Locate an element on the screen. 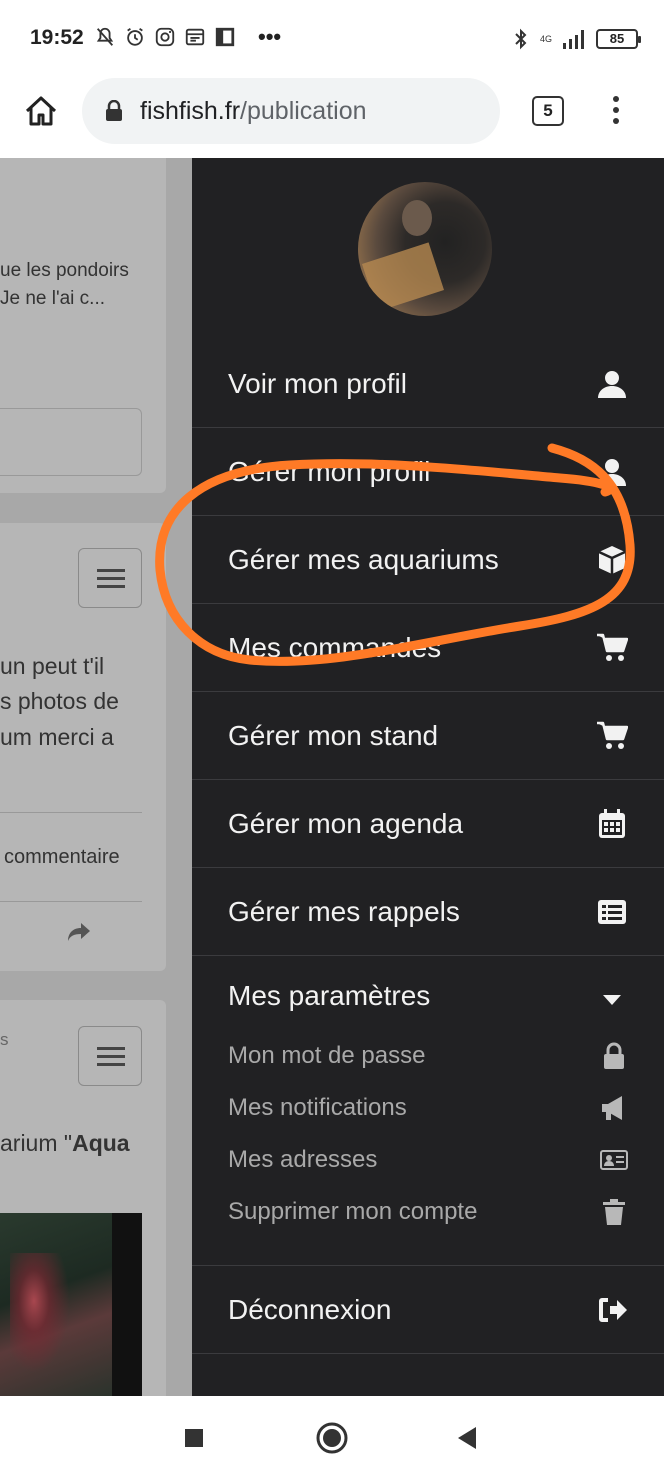 The image size is (664, 1476). menu-item-label: Voir mon profil is located at coordinates (317, 383).